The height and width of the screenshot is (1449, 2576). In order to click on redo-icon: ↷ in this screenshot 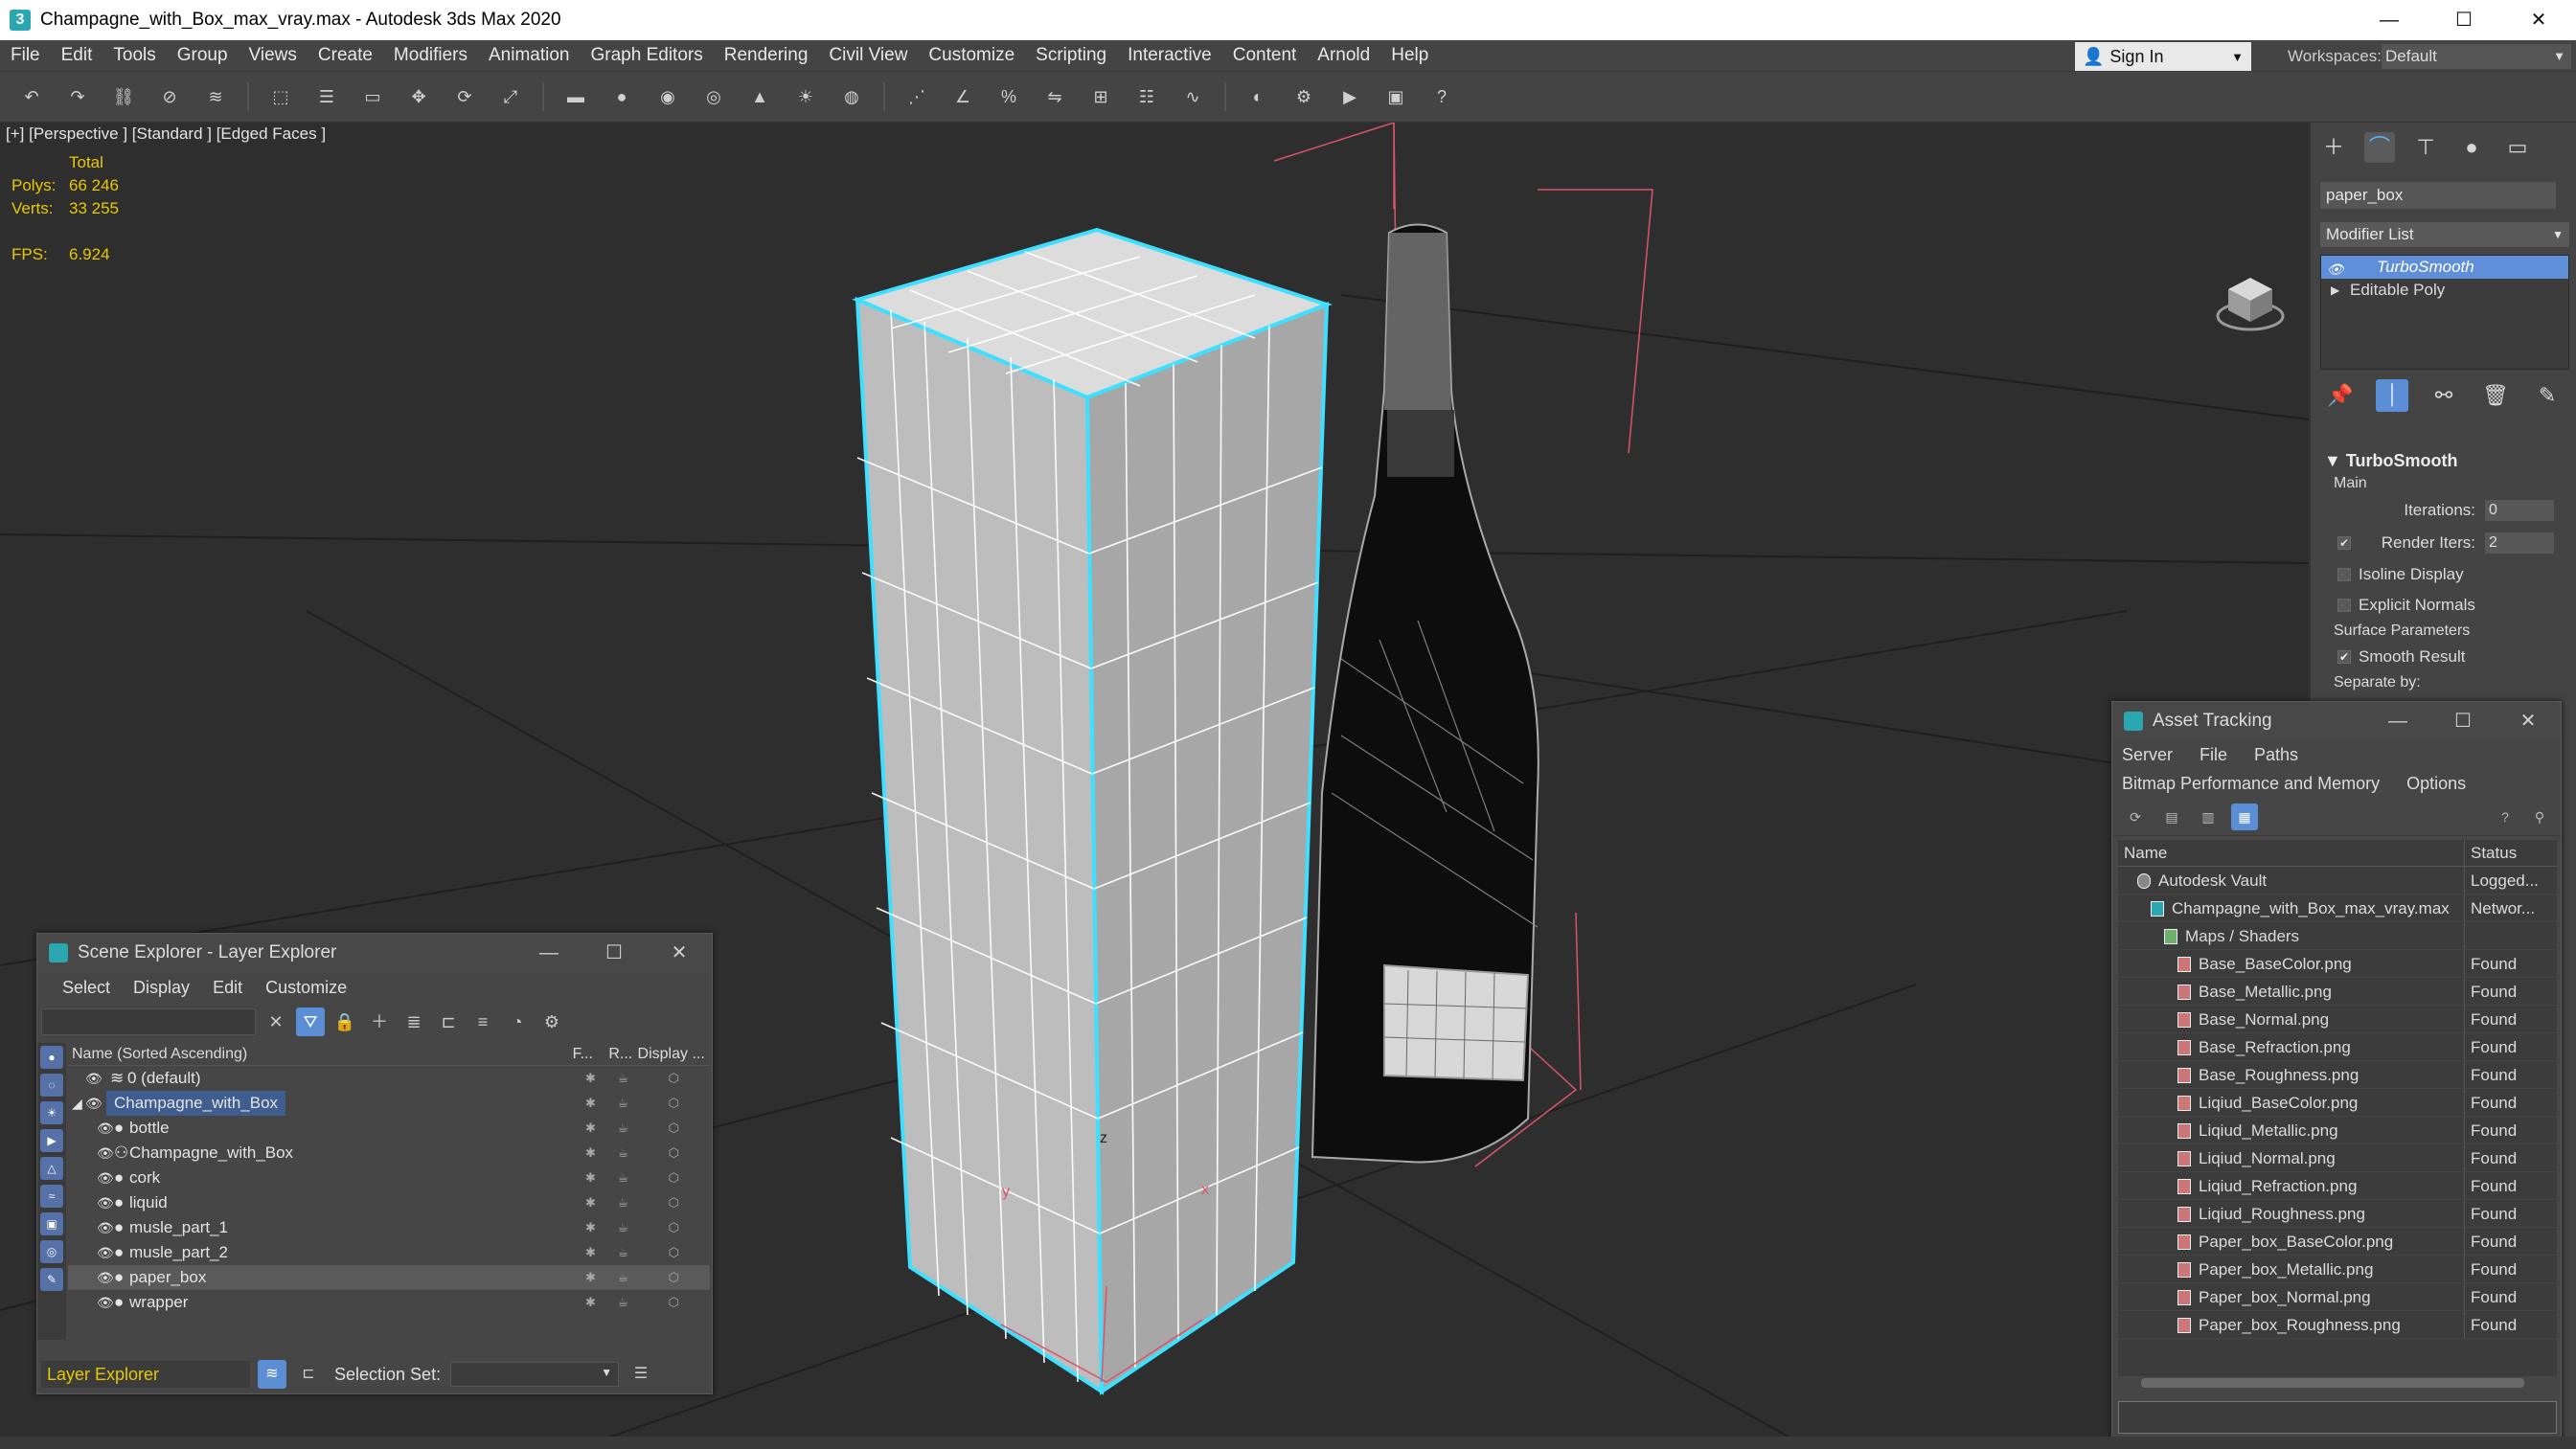, I will do `click(77, 96)`.